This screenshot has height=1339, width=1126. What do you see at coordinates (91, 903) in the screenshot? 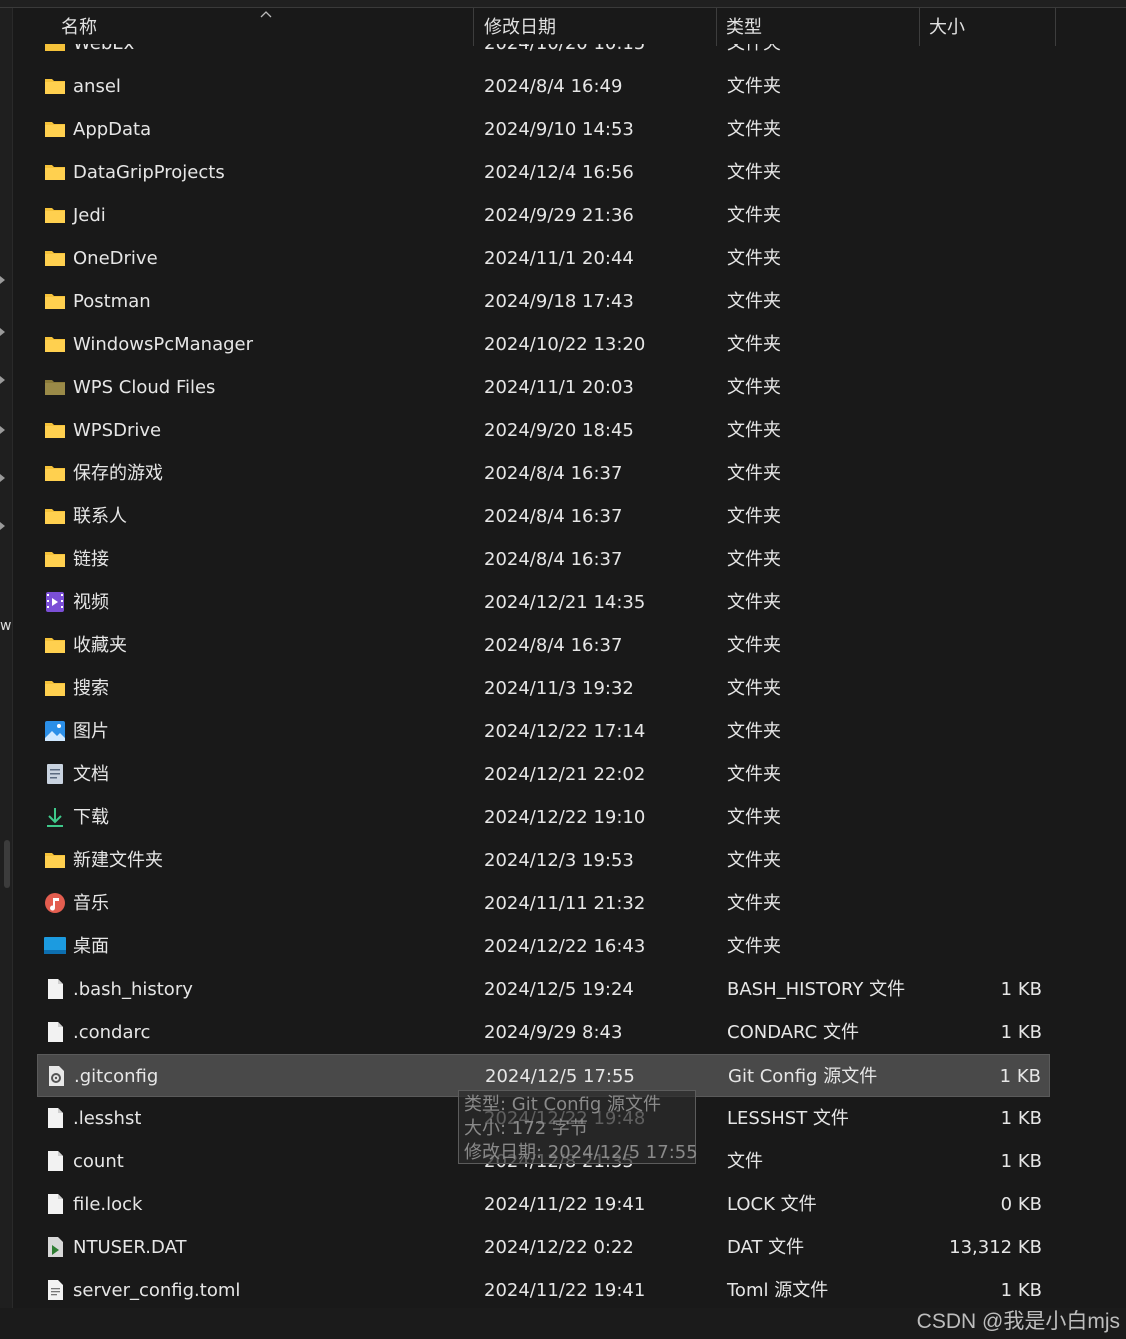
I see `file-name: 音乐` at bounding box center [91, 903].